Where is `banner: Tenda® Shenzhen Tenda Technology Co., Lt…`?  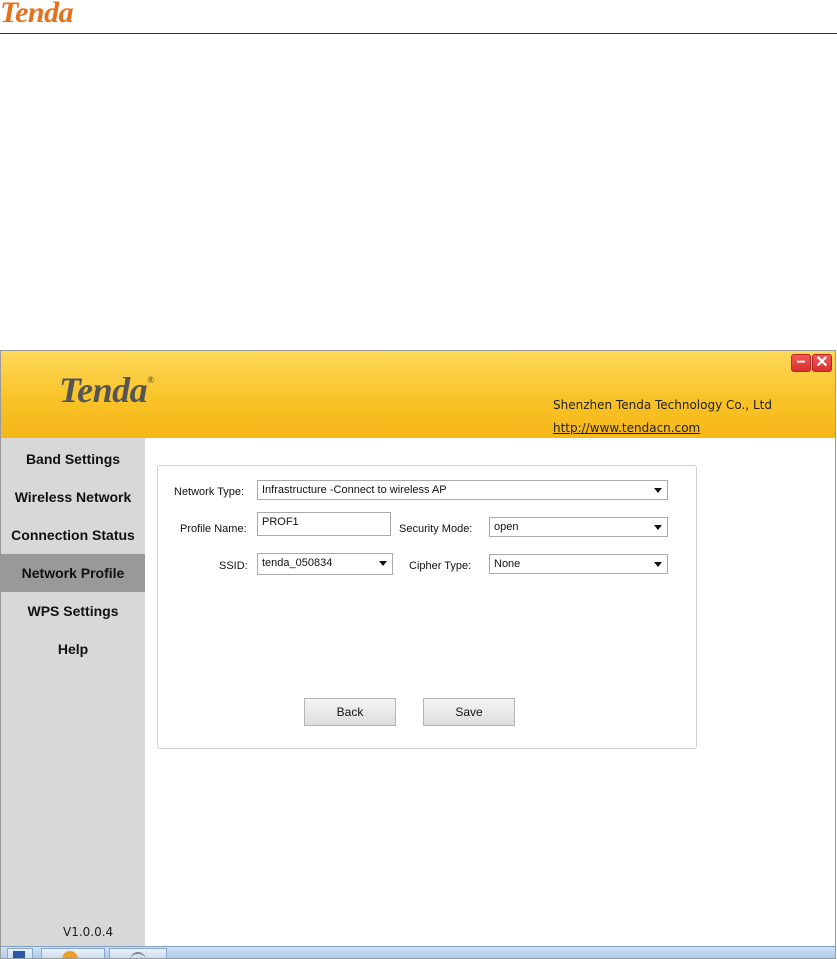
banner: Tenda® Shenzhen Tenda Technology Co., Lt… is located at coordinates (418, 394).